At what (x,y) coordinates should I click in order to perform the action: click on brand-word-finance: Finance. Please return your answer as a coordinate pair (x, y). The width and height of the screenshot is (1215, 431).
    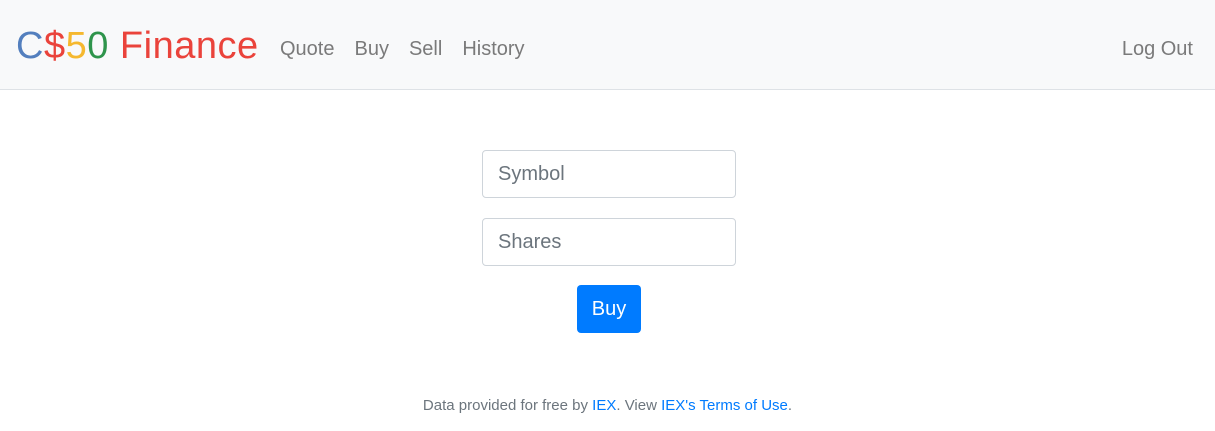
    Looking at the image, I should click on (183, 46).